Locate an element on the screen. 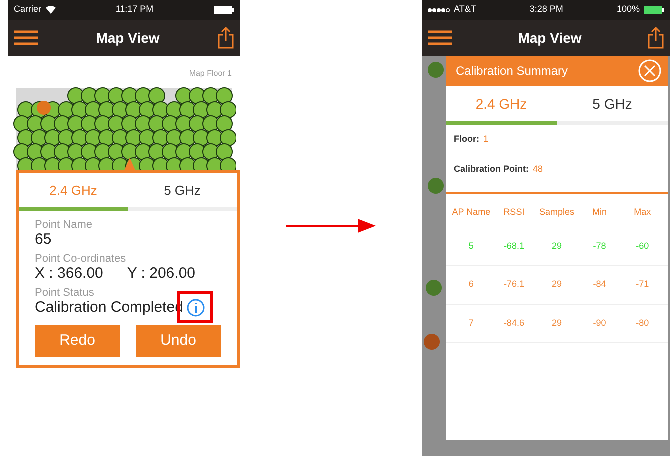 The image size is (670, 456). field-value: 65 is located at coordinates (44, 239).